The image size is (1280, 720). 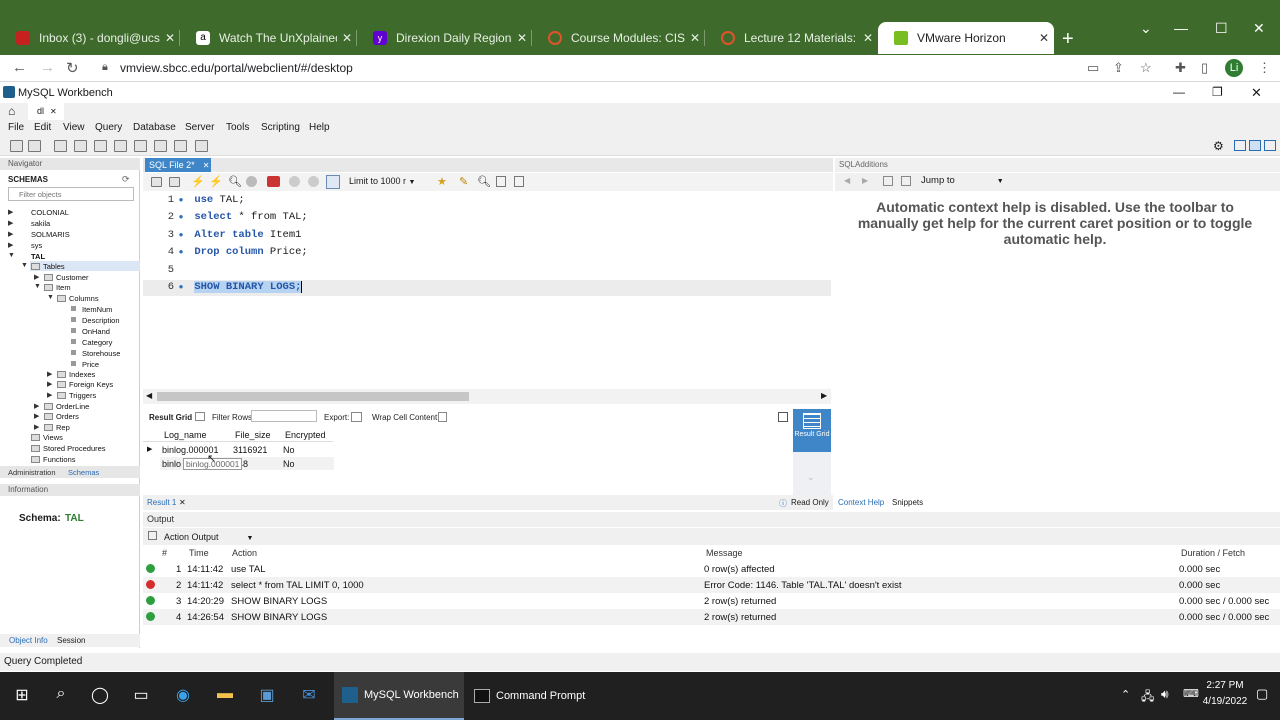 What do you see at coordinates (235, 181) in the screenshot?
I see `explain-icon: 🔍︎` at bounding box center [235, 181].